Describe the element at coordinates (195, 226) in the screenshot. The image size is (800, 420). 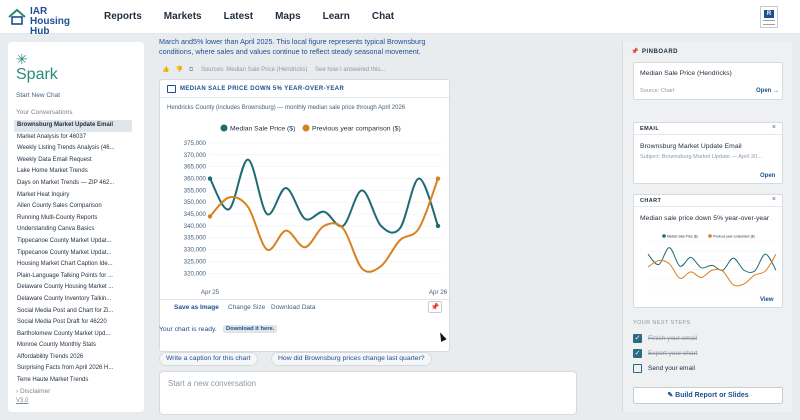
I see `y-tick-label: 340,000` at that location.